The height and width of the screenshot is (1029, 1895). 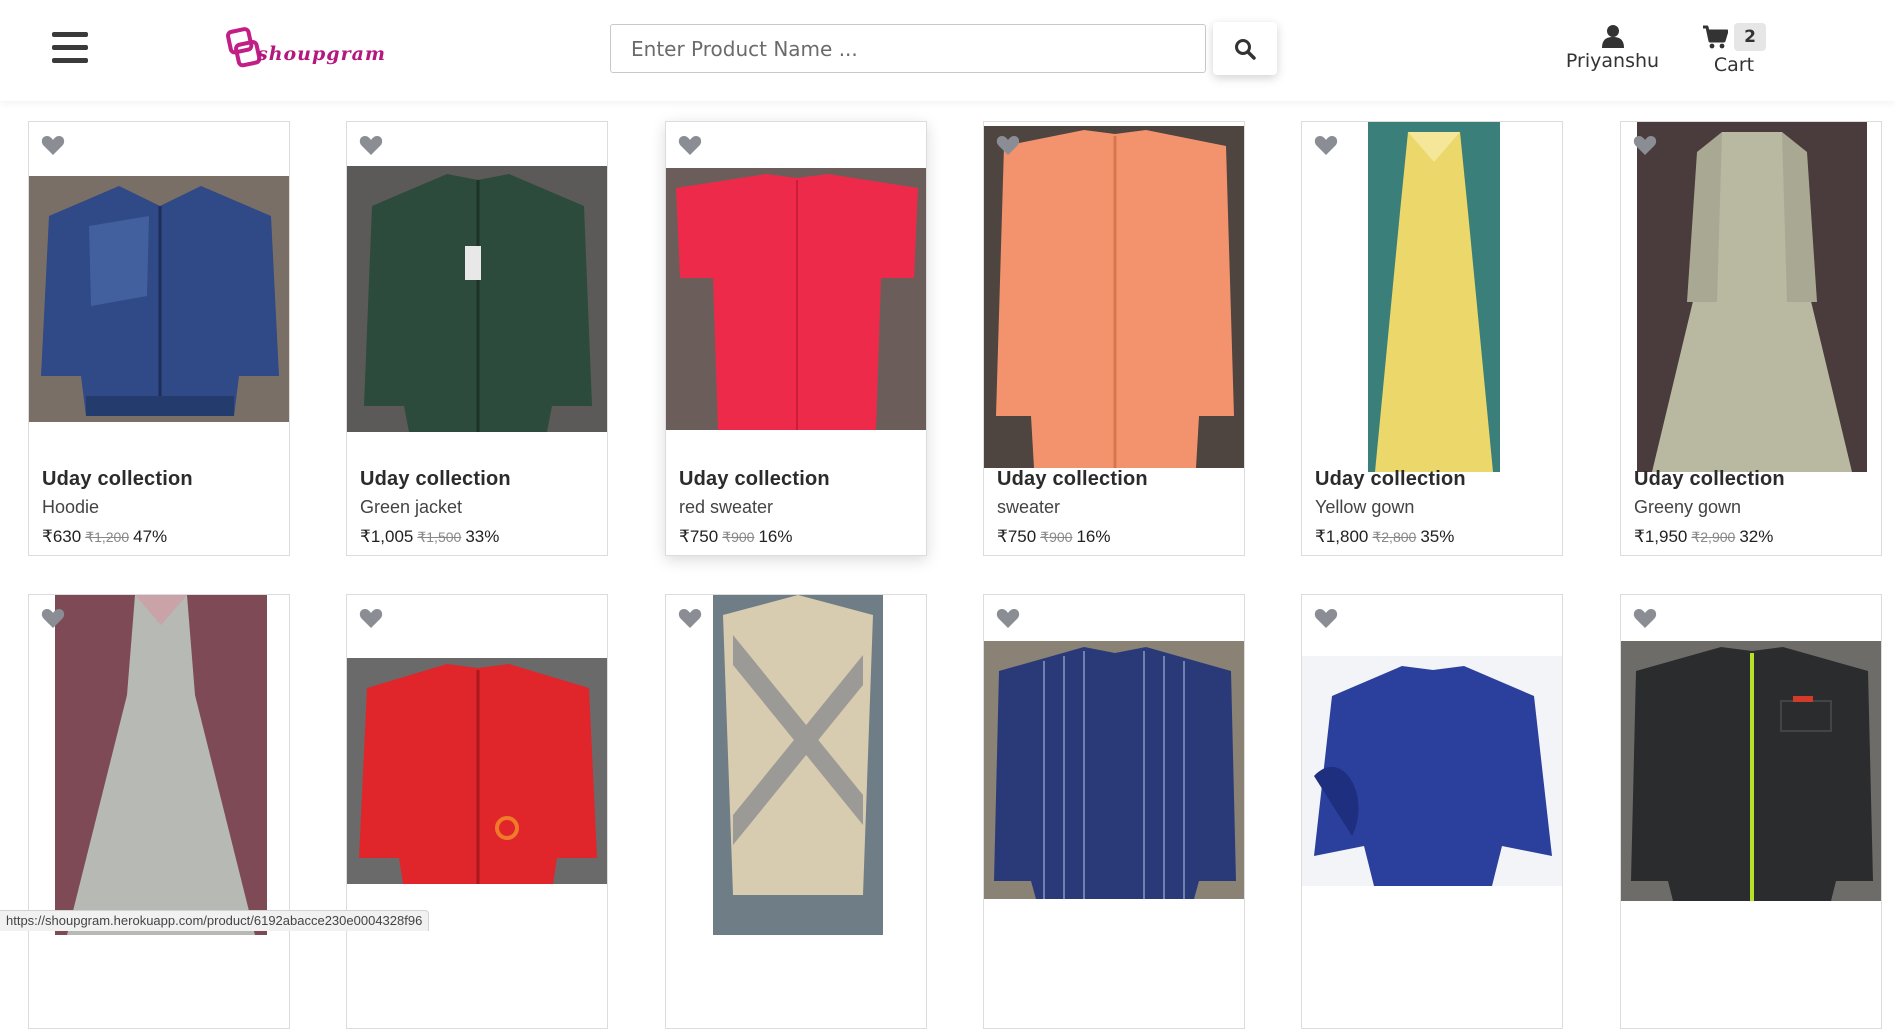 I want to click on search-icon, so click(x=1245, y=49).